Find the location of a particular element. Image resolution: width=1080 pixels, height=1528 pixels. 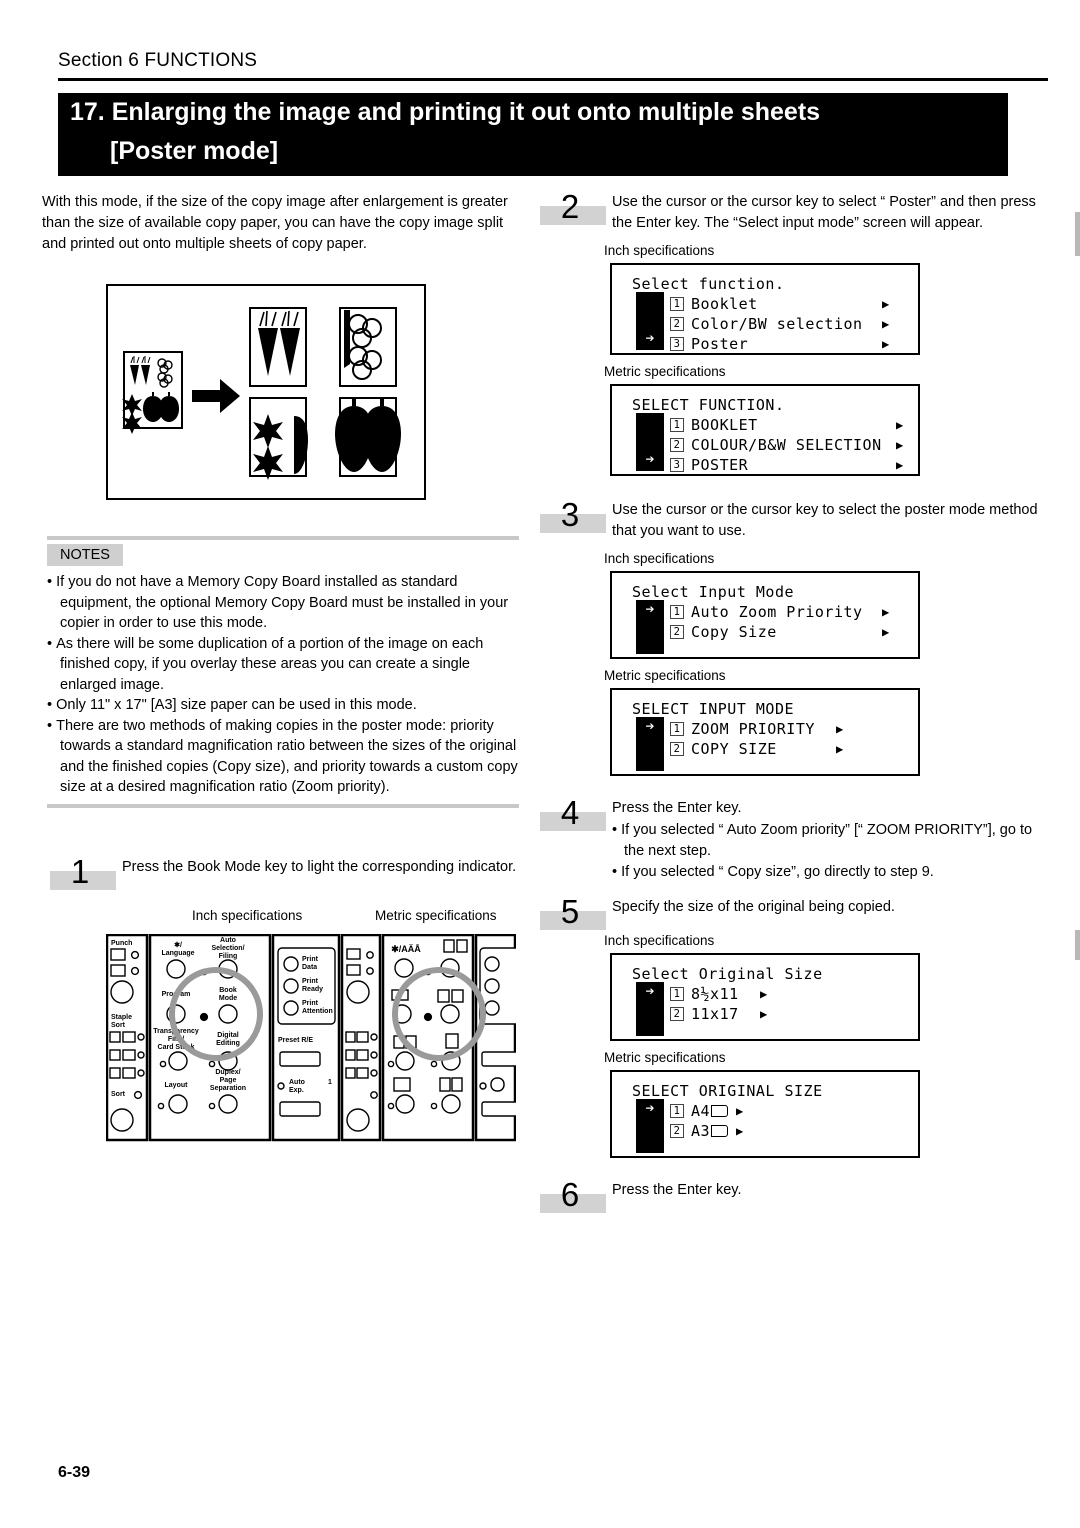

lcd-row-label: Color/BW selection is located at coordinates (777, 324).